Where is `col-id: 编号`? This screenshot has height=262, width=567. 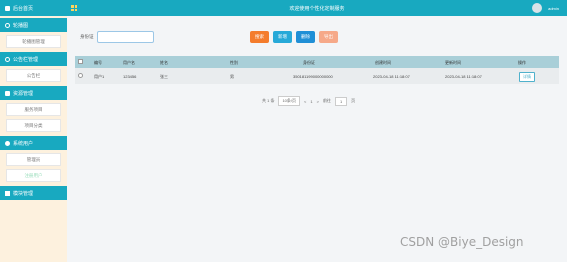
col-id: 编号 is located at coordinates (98, 62).